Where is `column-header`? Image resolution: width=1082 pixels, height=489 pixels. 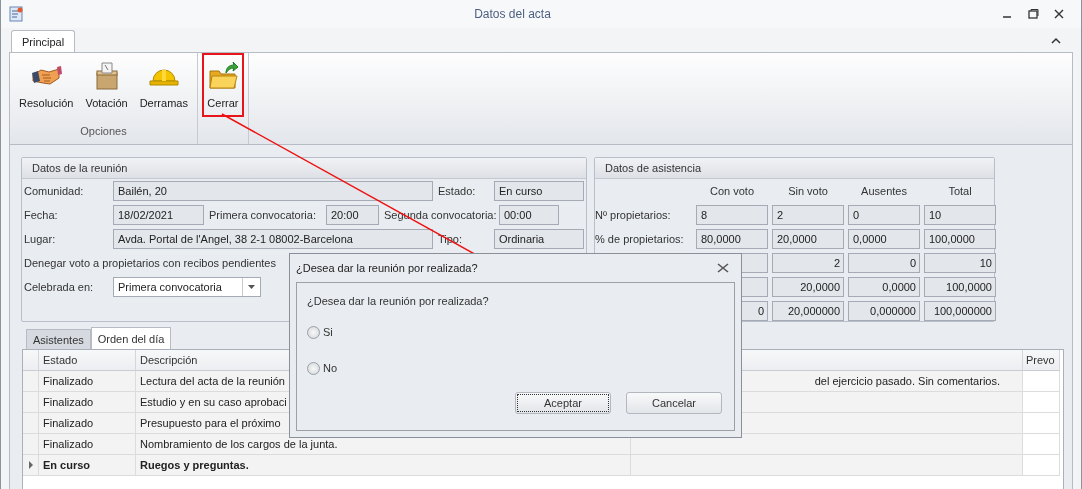
column-header is located at coordinates (31, 360).